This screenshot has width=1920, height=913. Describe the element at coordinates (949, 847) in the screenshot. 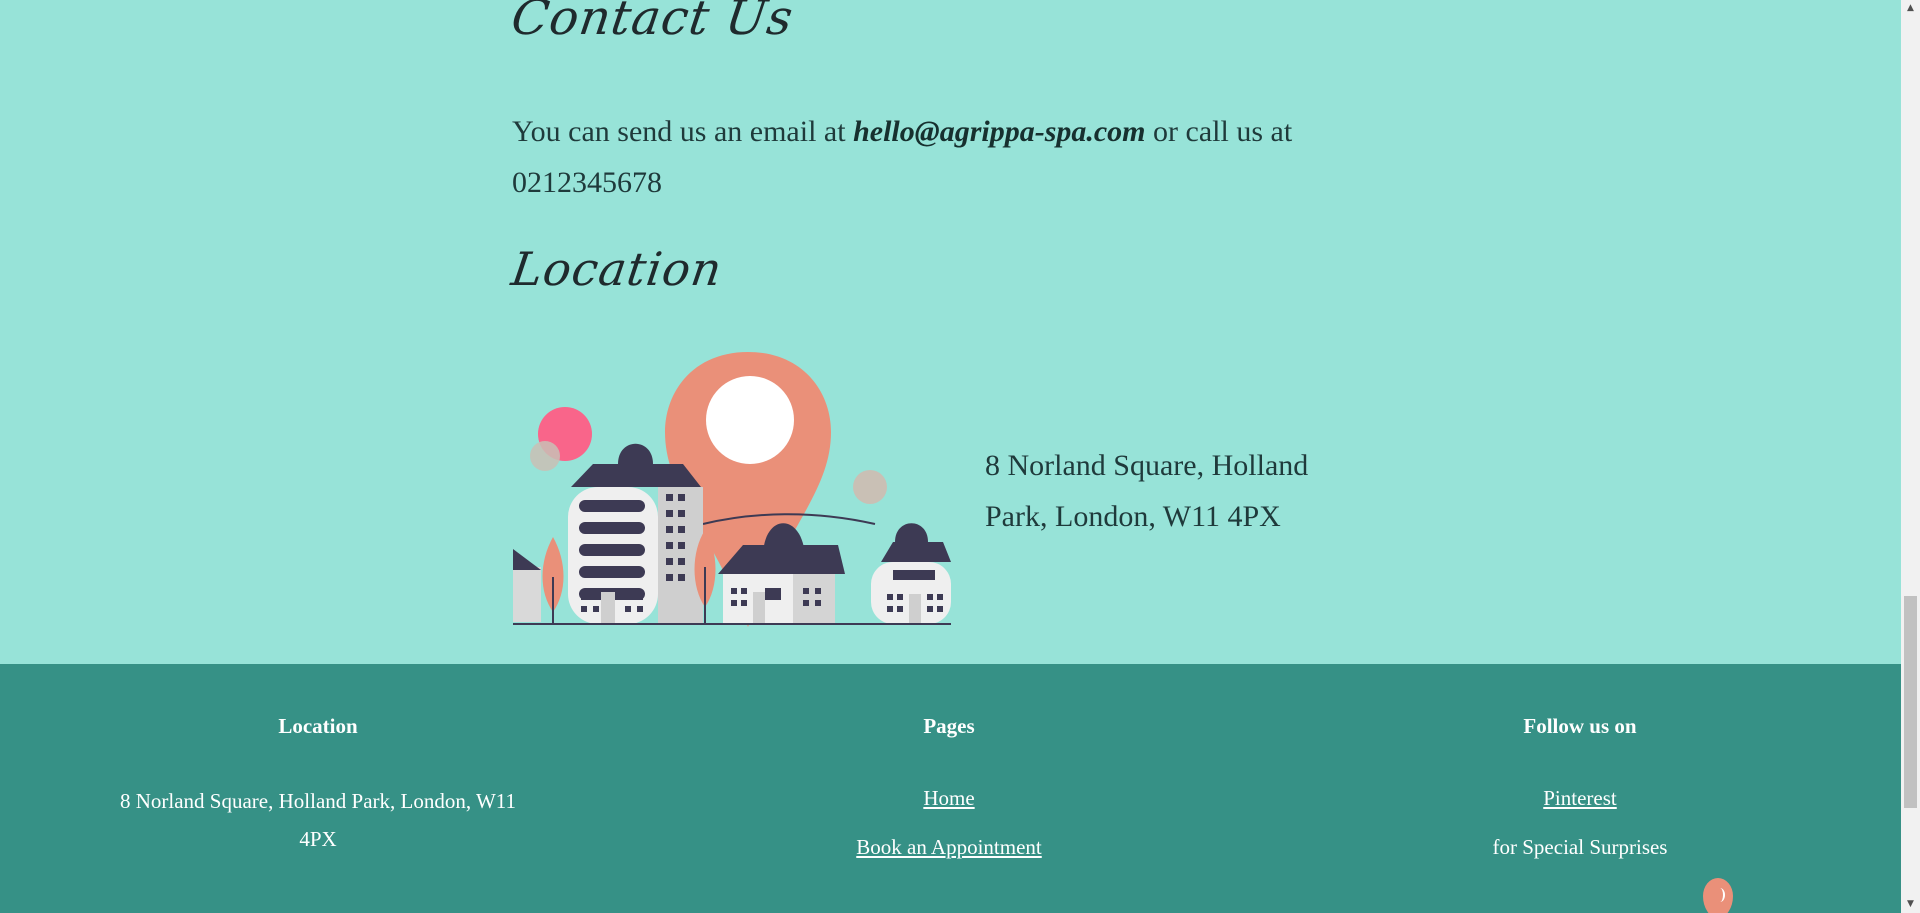

I see `footer-link-book-appointment: Book an Appointment` at that location.